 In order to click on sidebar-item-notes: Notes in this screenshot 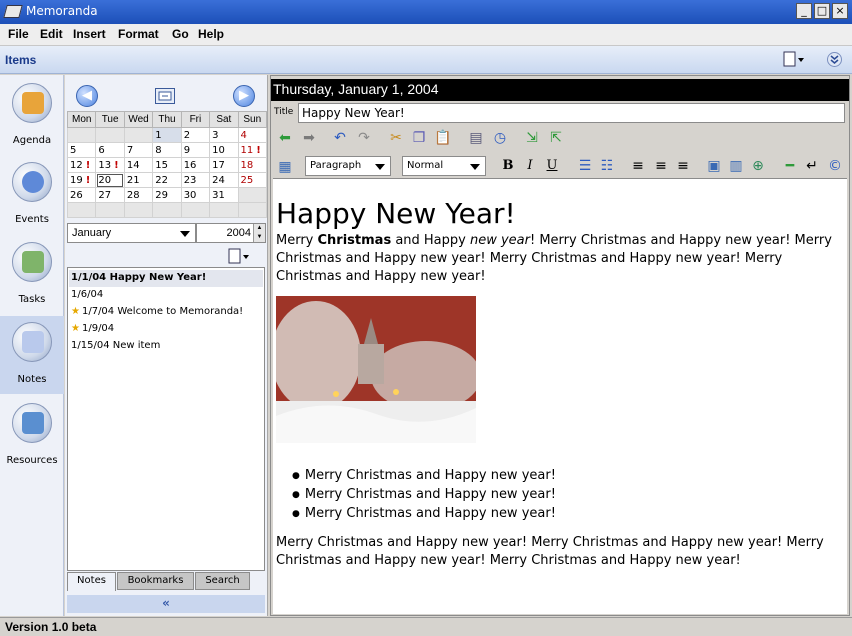, I will do `click(32, 355)`.